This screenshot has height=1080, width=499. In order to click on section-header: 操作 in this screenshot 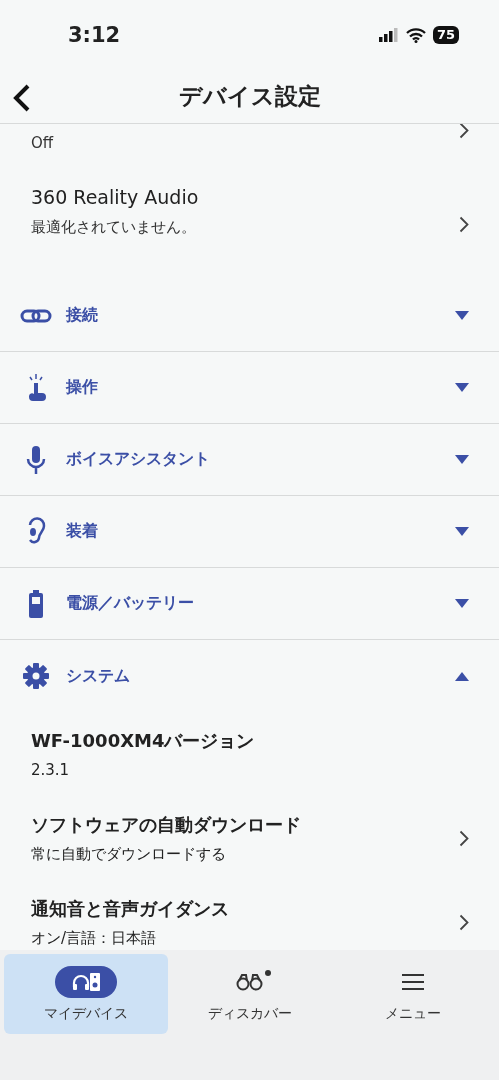, I will do `click(249, 388)`.